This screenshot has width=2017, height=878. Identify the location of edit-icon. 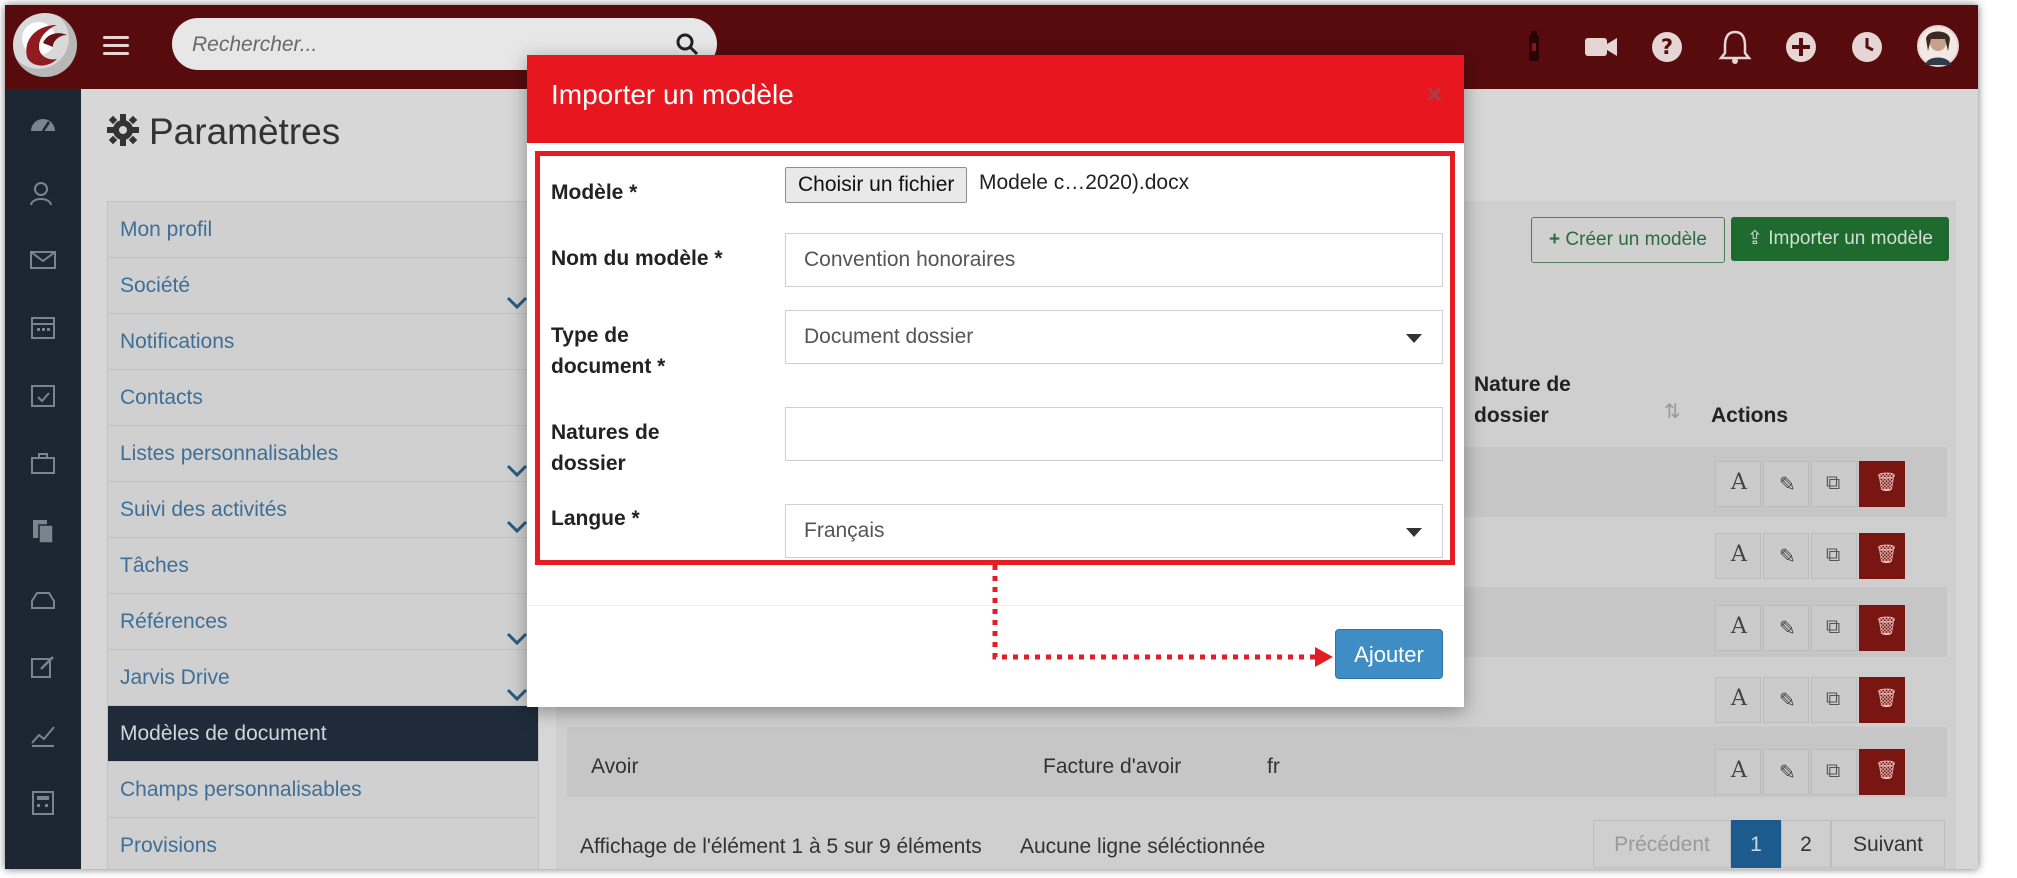
(43, 667).